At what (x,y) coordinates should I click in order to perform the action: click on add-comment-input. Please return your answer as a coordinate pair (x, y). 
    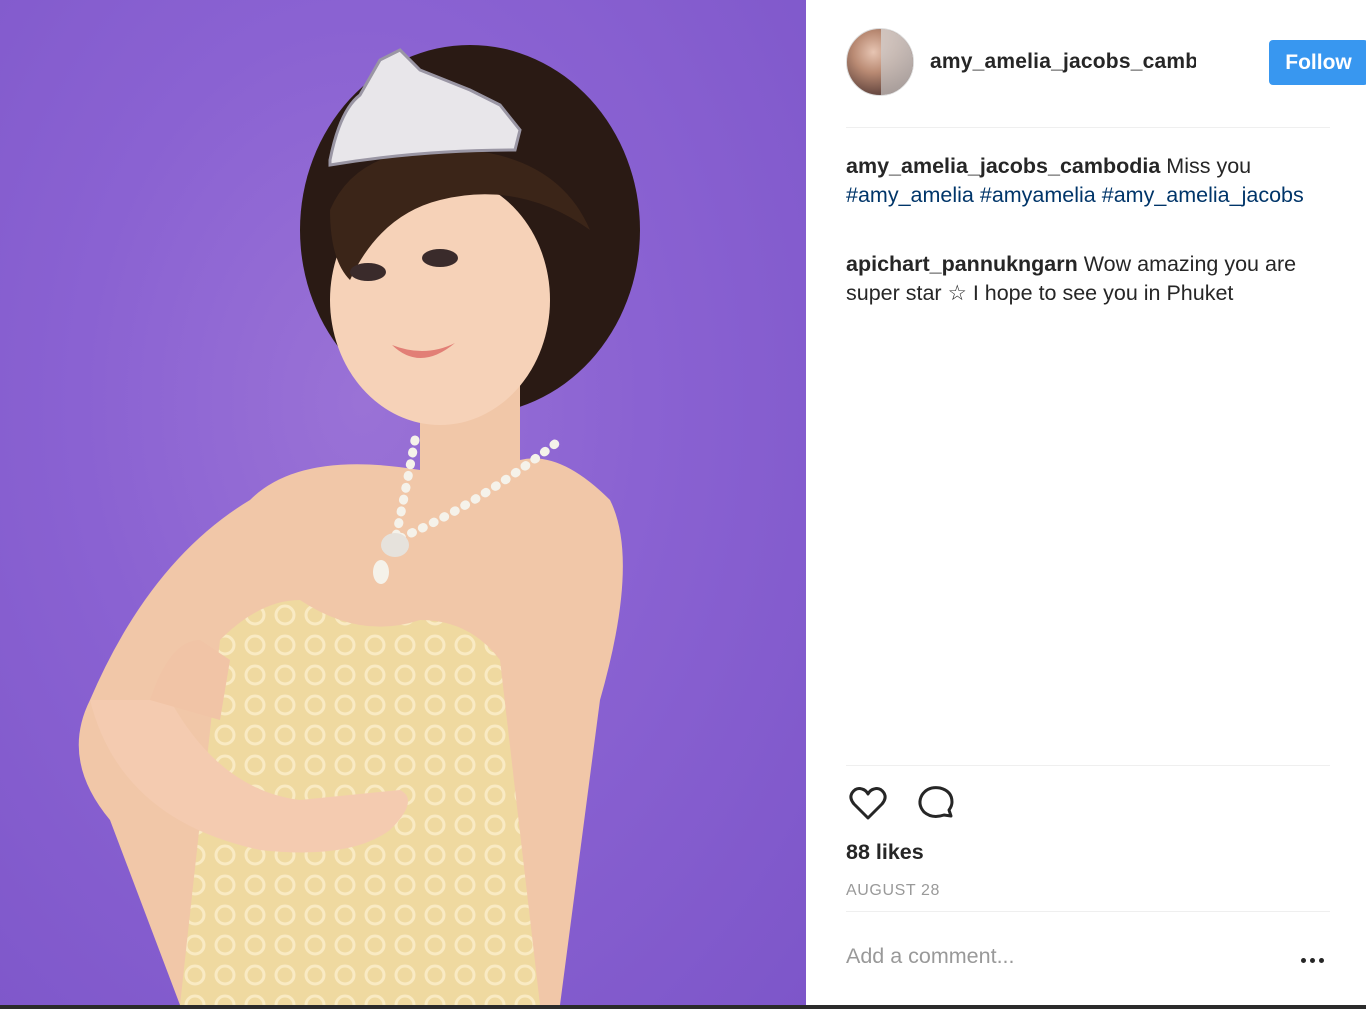
    Looking at the image, I should click on (1061, 956).